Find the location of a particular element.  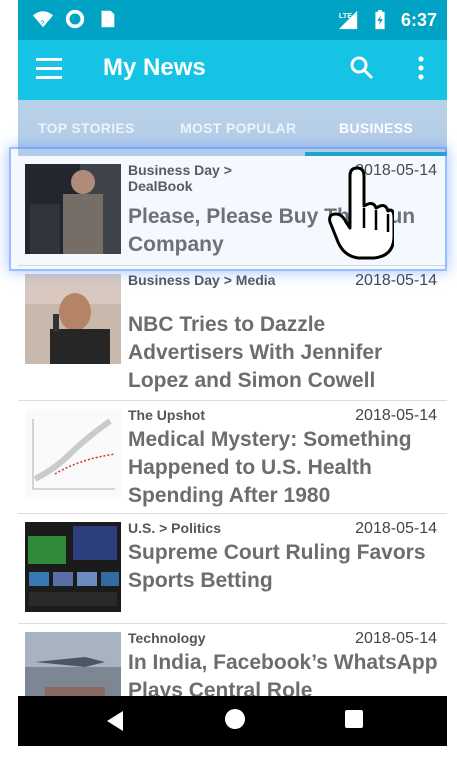

home-icon is located at coordinates (235, 719).